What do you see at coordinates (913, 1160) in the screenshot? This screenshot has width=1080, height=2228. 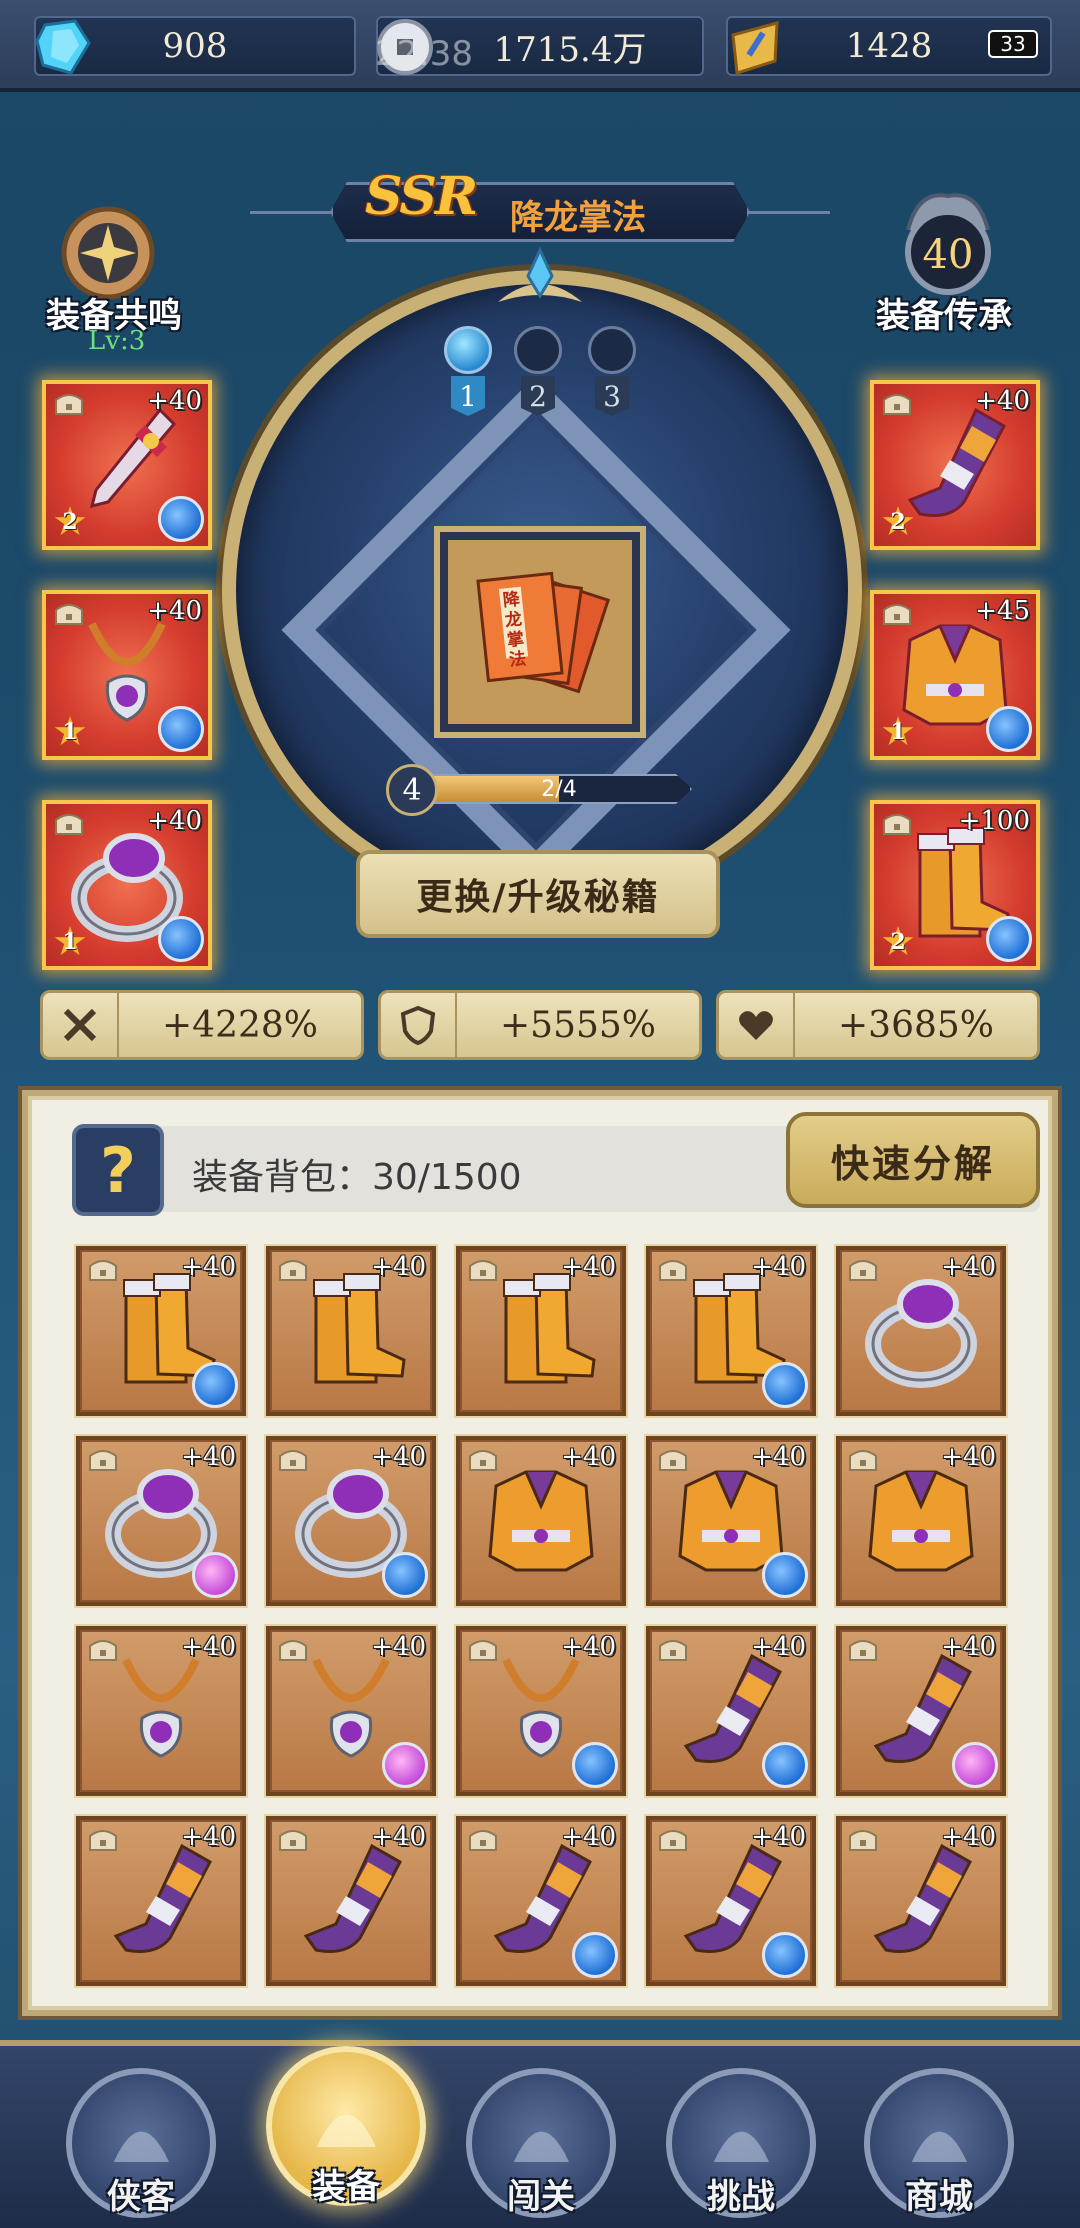 I see `quick-decompose-button: 快速分解` at bounding box center [913, 1160].